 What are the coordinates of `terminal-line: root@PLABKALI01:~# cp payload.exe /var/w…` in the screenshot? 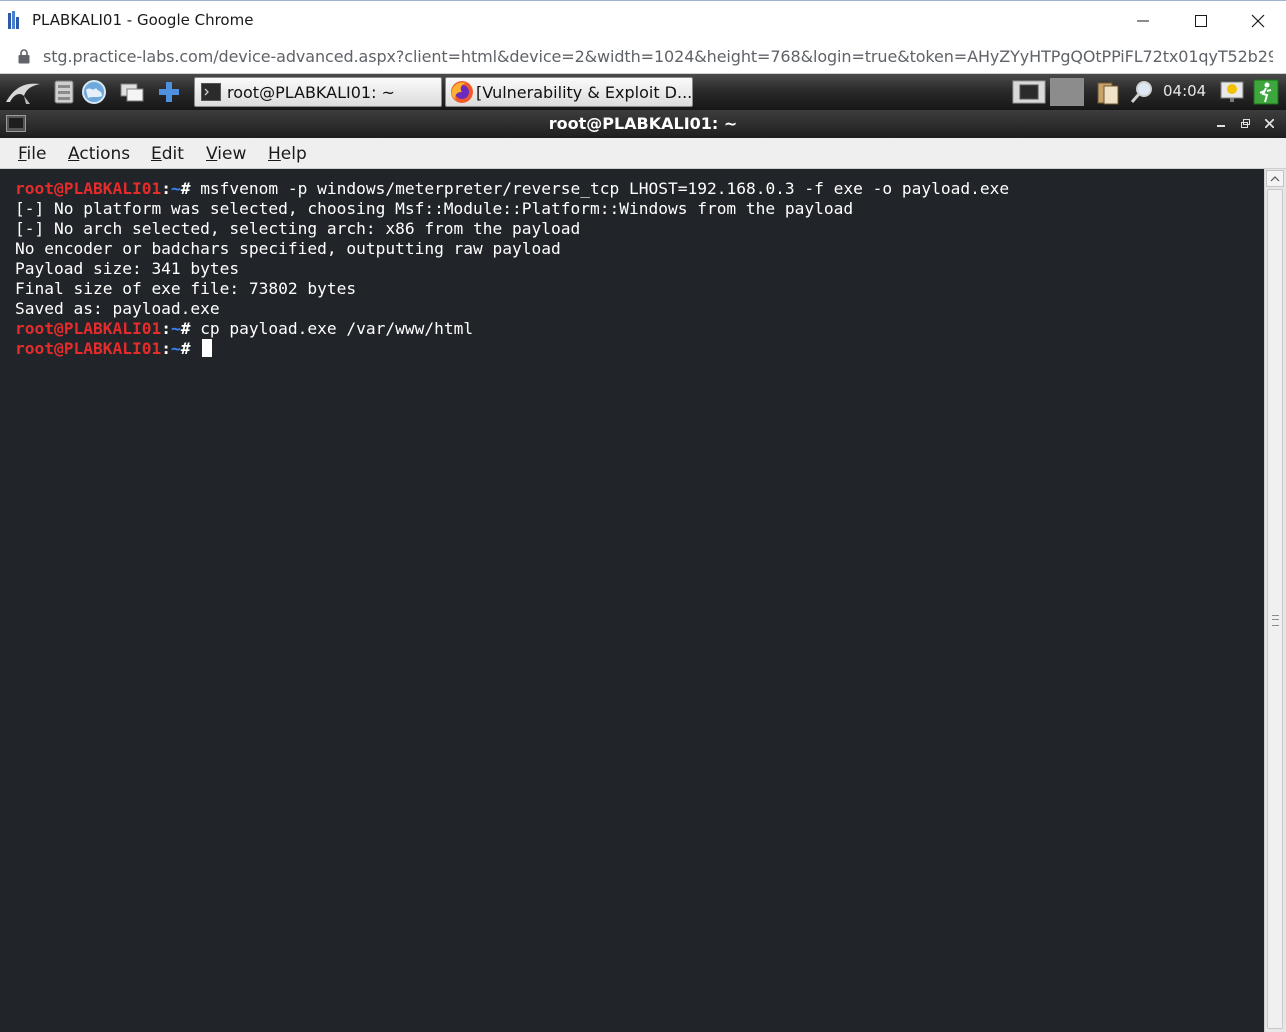 It's located at (639, 329).